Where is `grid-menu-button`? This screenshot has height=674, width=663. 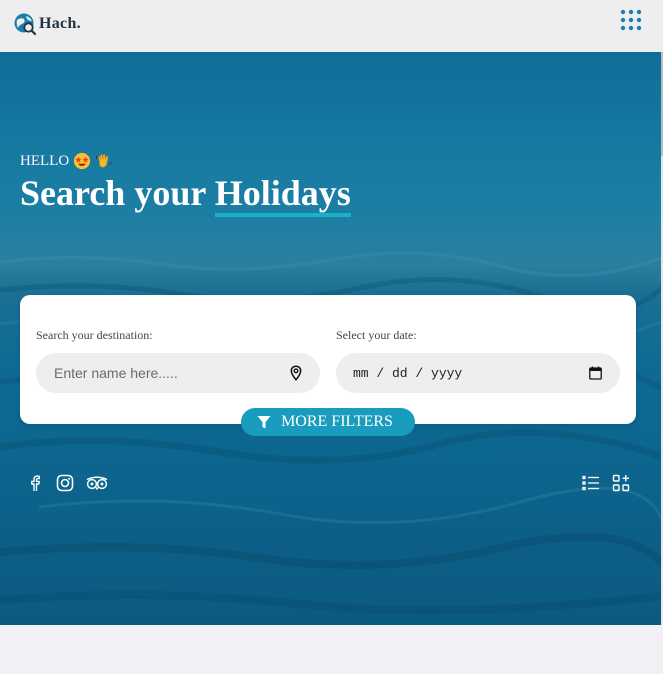
grid-menu-button is located at coordinates (632, 21).